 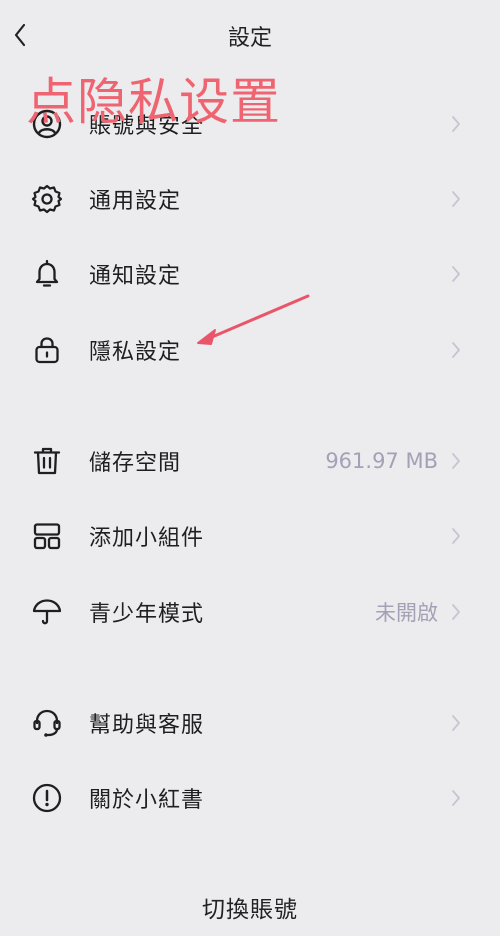 I want to click on settings-item-label: 通知設定, so click(x=135, y=276).